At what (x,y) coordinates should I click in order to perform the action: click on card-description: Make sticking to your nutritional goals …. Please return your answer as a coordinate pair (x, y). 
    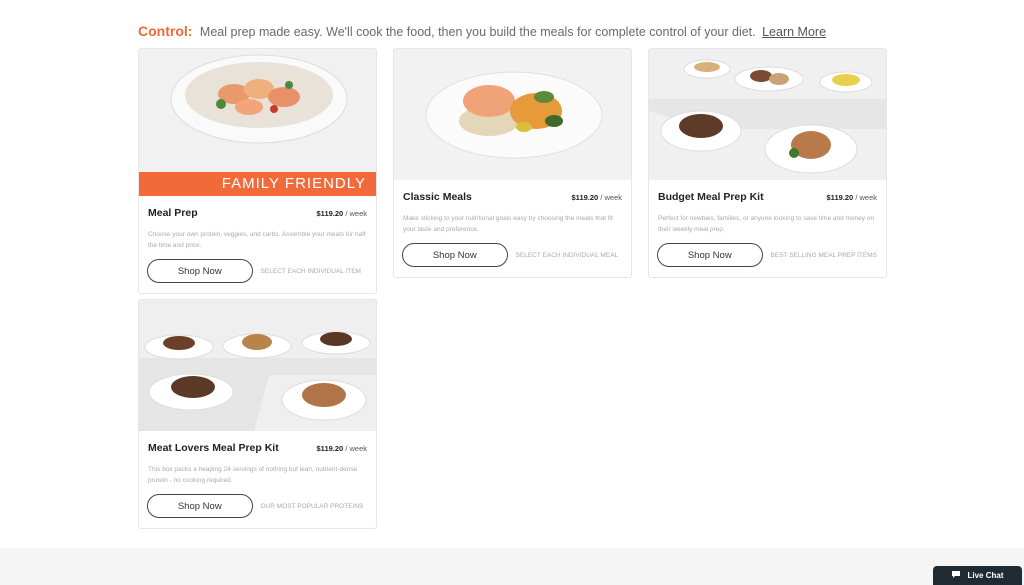
    Looking at the image, I should click on (508, 224).